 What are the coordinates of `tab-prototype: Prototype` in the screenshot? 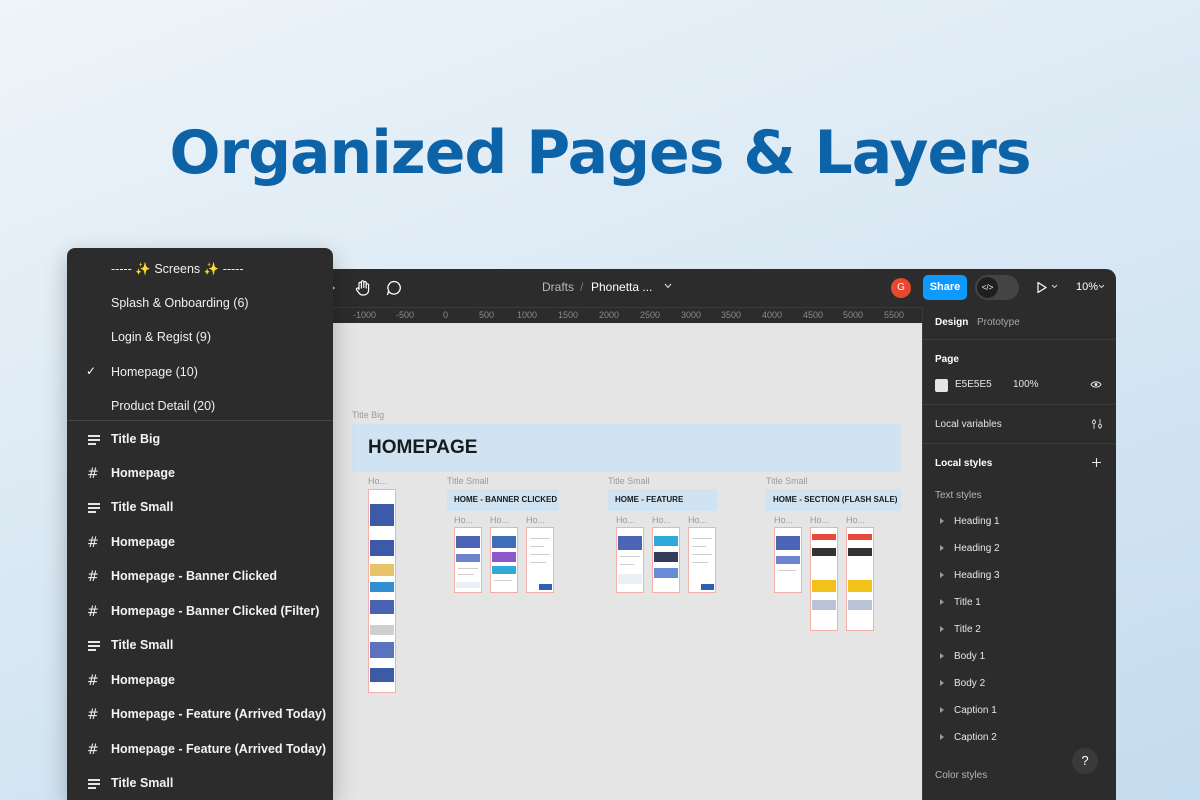 It's located at (998, 322).